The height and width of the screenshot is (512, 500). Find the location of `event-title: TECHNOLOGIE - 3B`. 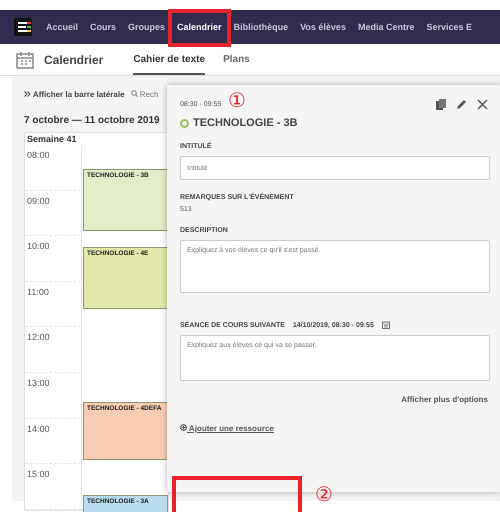

event-title: TECHNOLOGIE - 3B is located at coordinates (245, 123).